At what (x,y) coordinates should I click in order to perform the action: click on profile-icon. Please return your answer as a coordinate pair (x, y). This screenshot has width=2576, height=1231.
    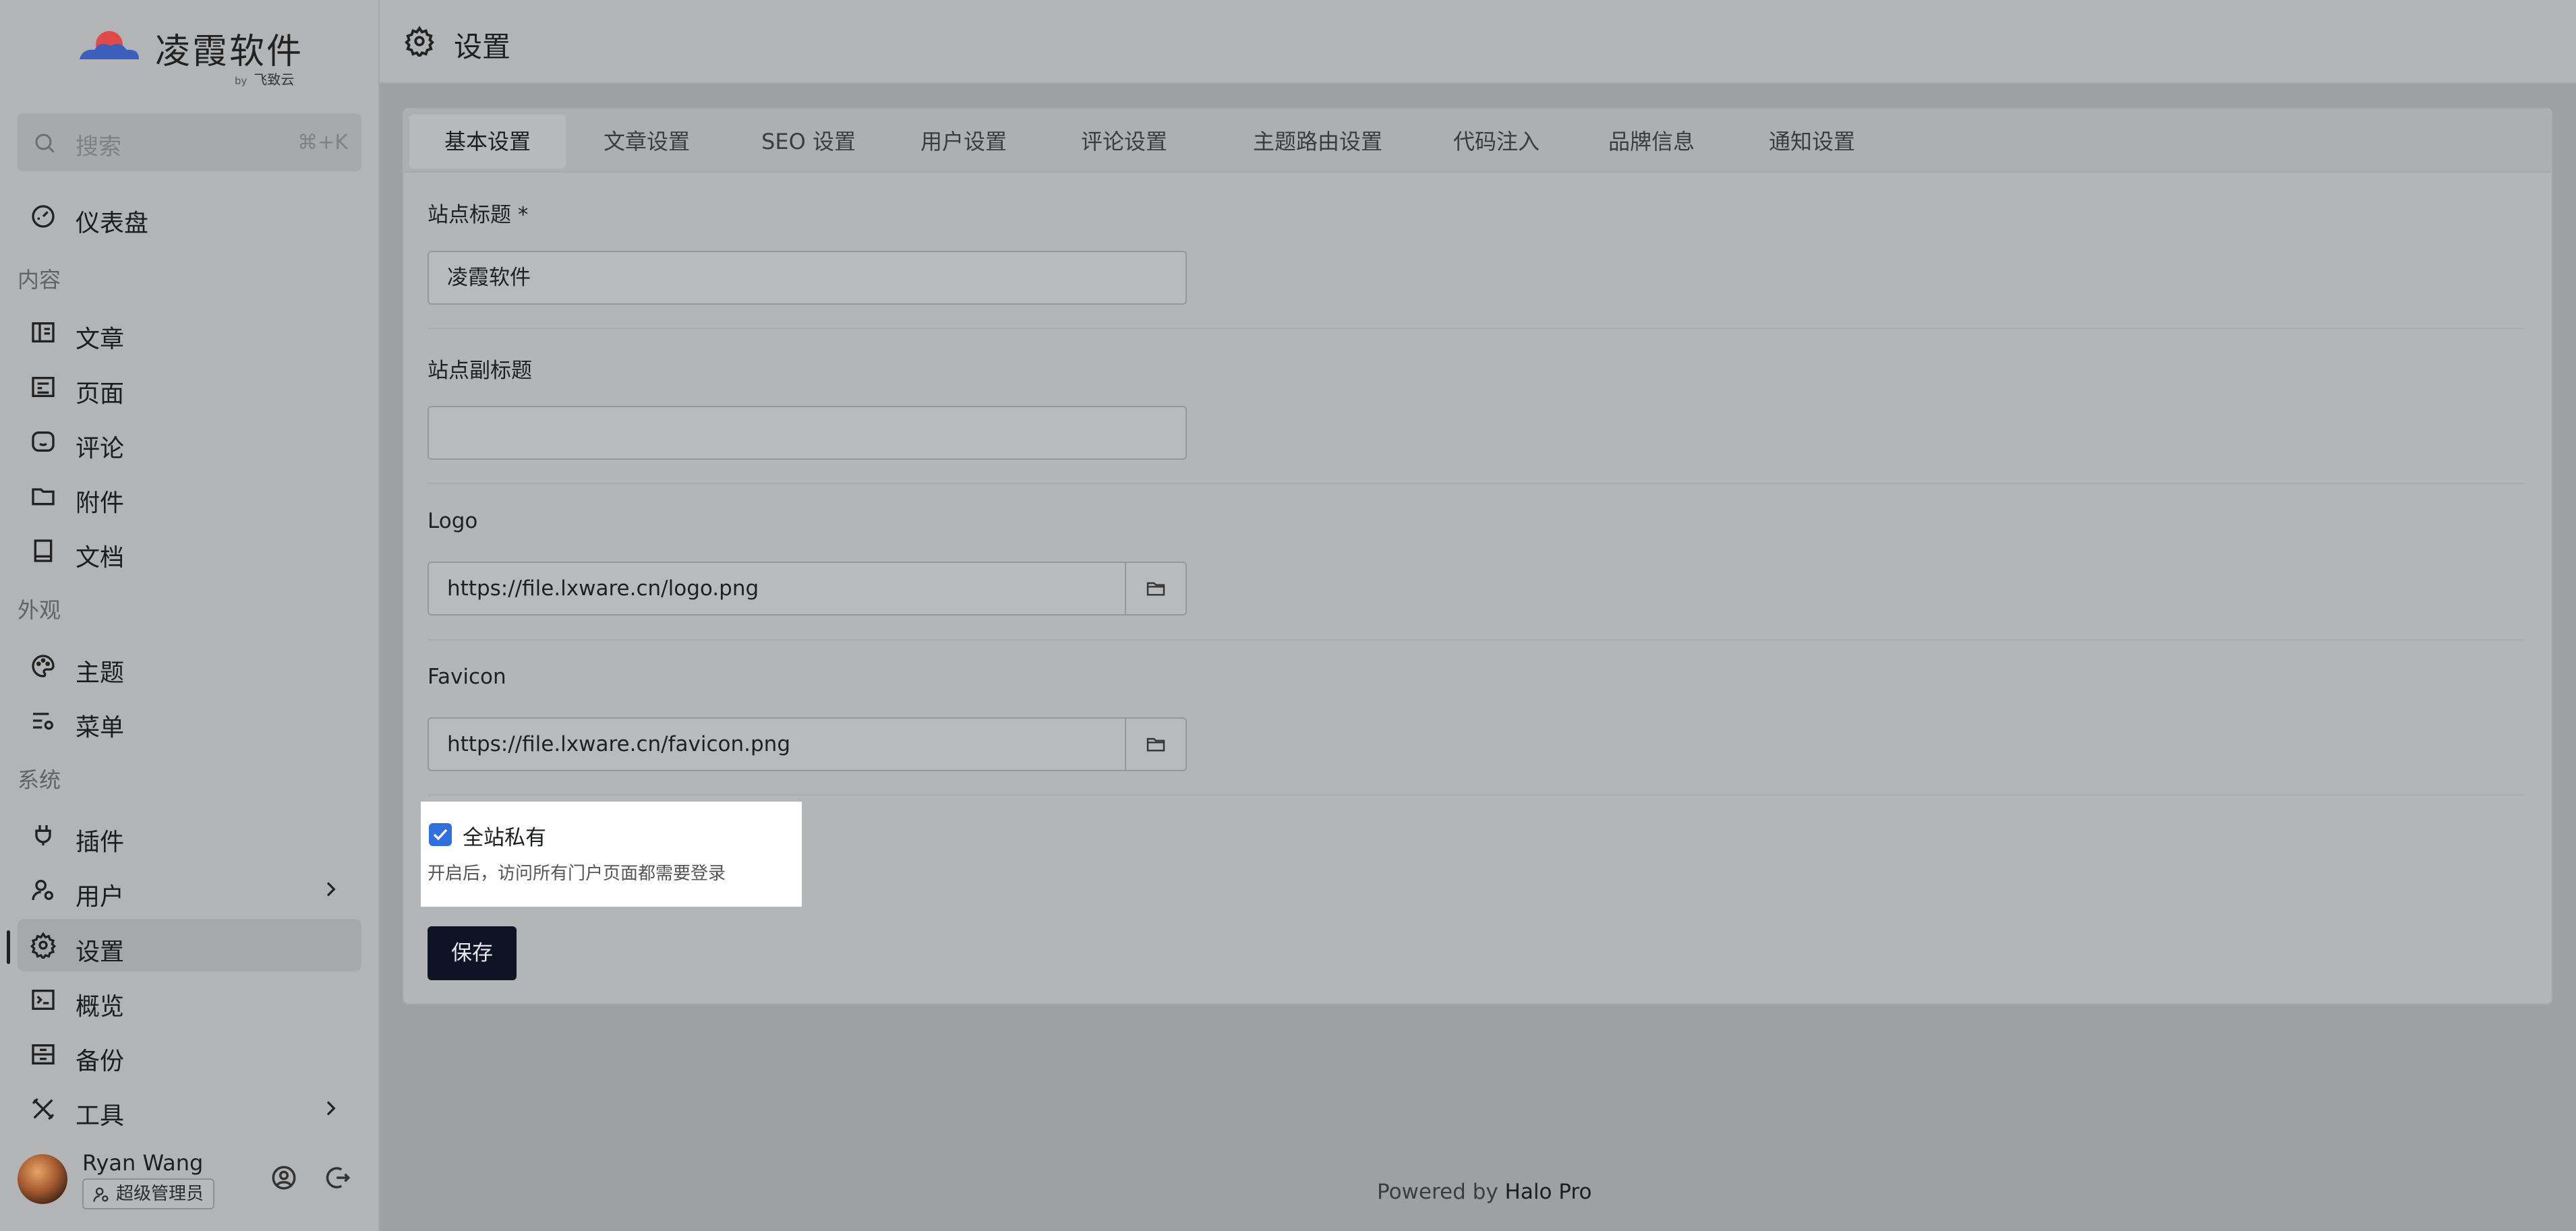
    Looking at the image, I should click on (284, 1178).